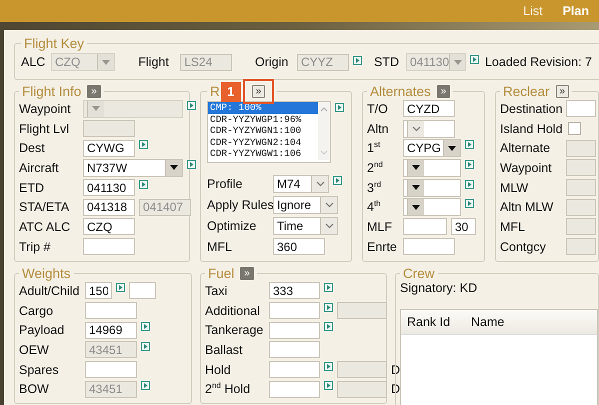 The width and height of the screenshot is (599, 405). Describe the element at coordinates (574, 129) in the screenshot. I see `checkbox` at that location.